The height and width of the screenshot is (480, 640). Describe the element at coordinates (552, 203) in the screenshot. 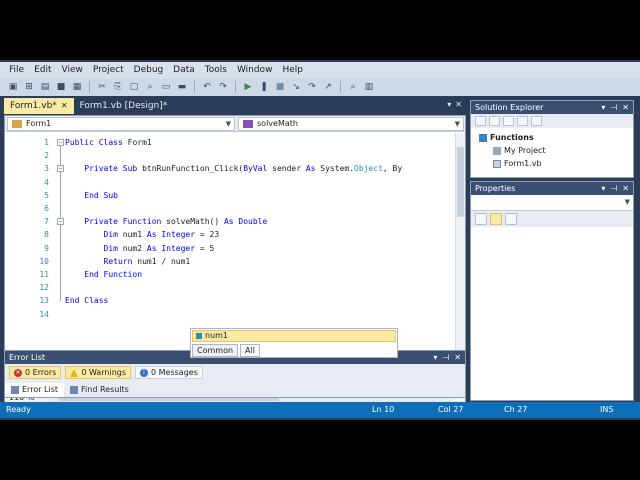

I see `object-selector: ▼` at that location.